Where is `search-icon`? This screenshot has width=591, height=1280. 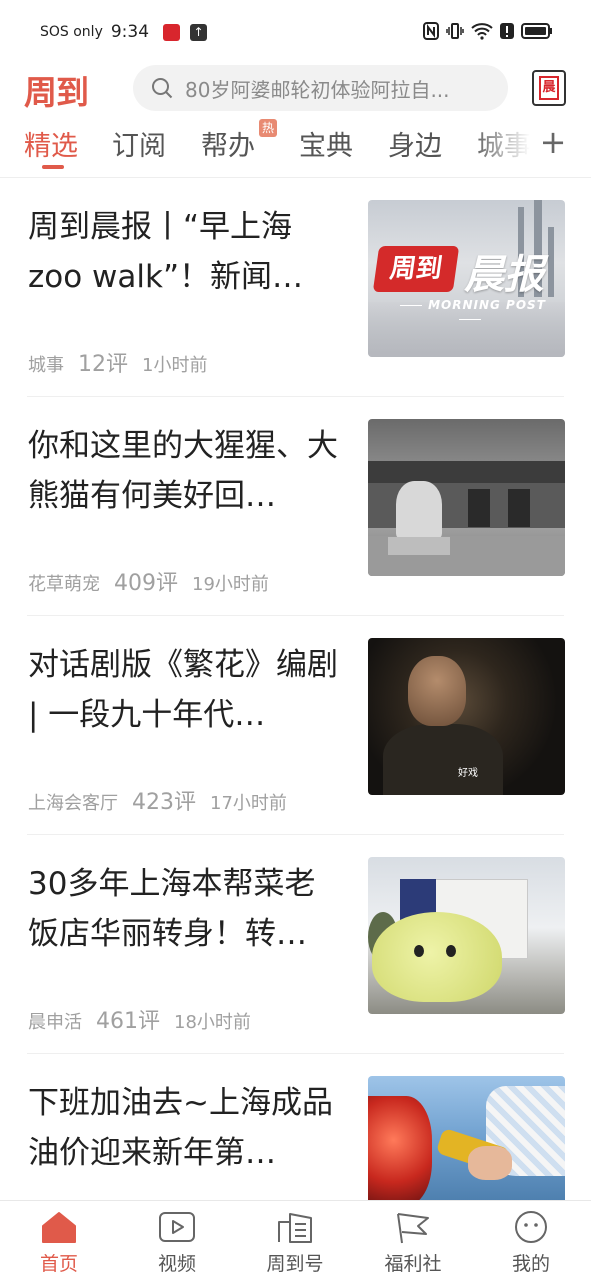
search-icon is located at coordinates (162, 88).